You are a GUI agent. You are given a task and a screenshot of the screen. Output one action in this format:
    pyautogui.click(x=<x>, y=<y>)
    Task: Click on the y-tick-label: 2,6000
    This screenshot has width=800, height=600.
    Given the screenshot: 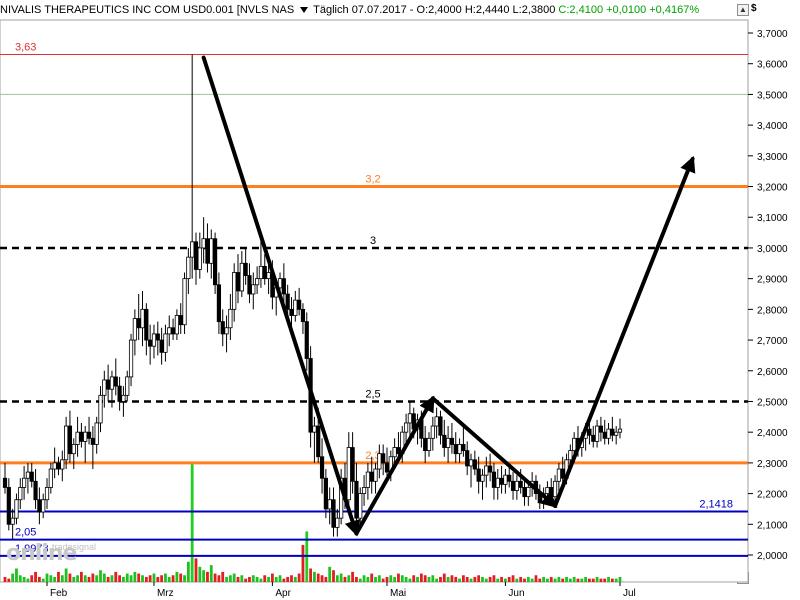 What is the action you would take?
    pyautogui.click(x=772, y=372)
    